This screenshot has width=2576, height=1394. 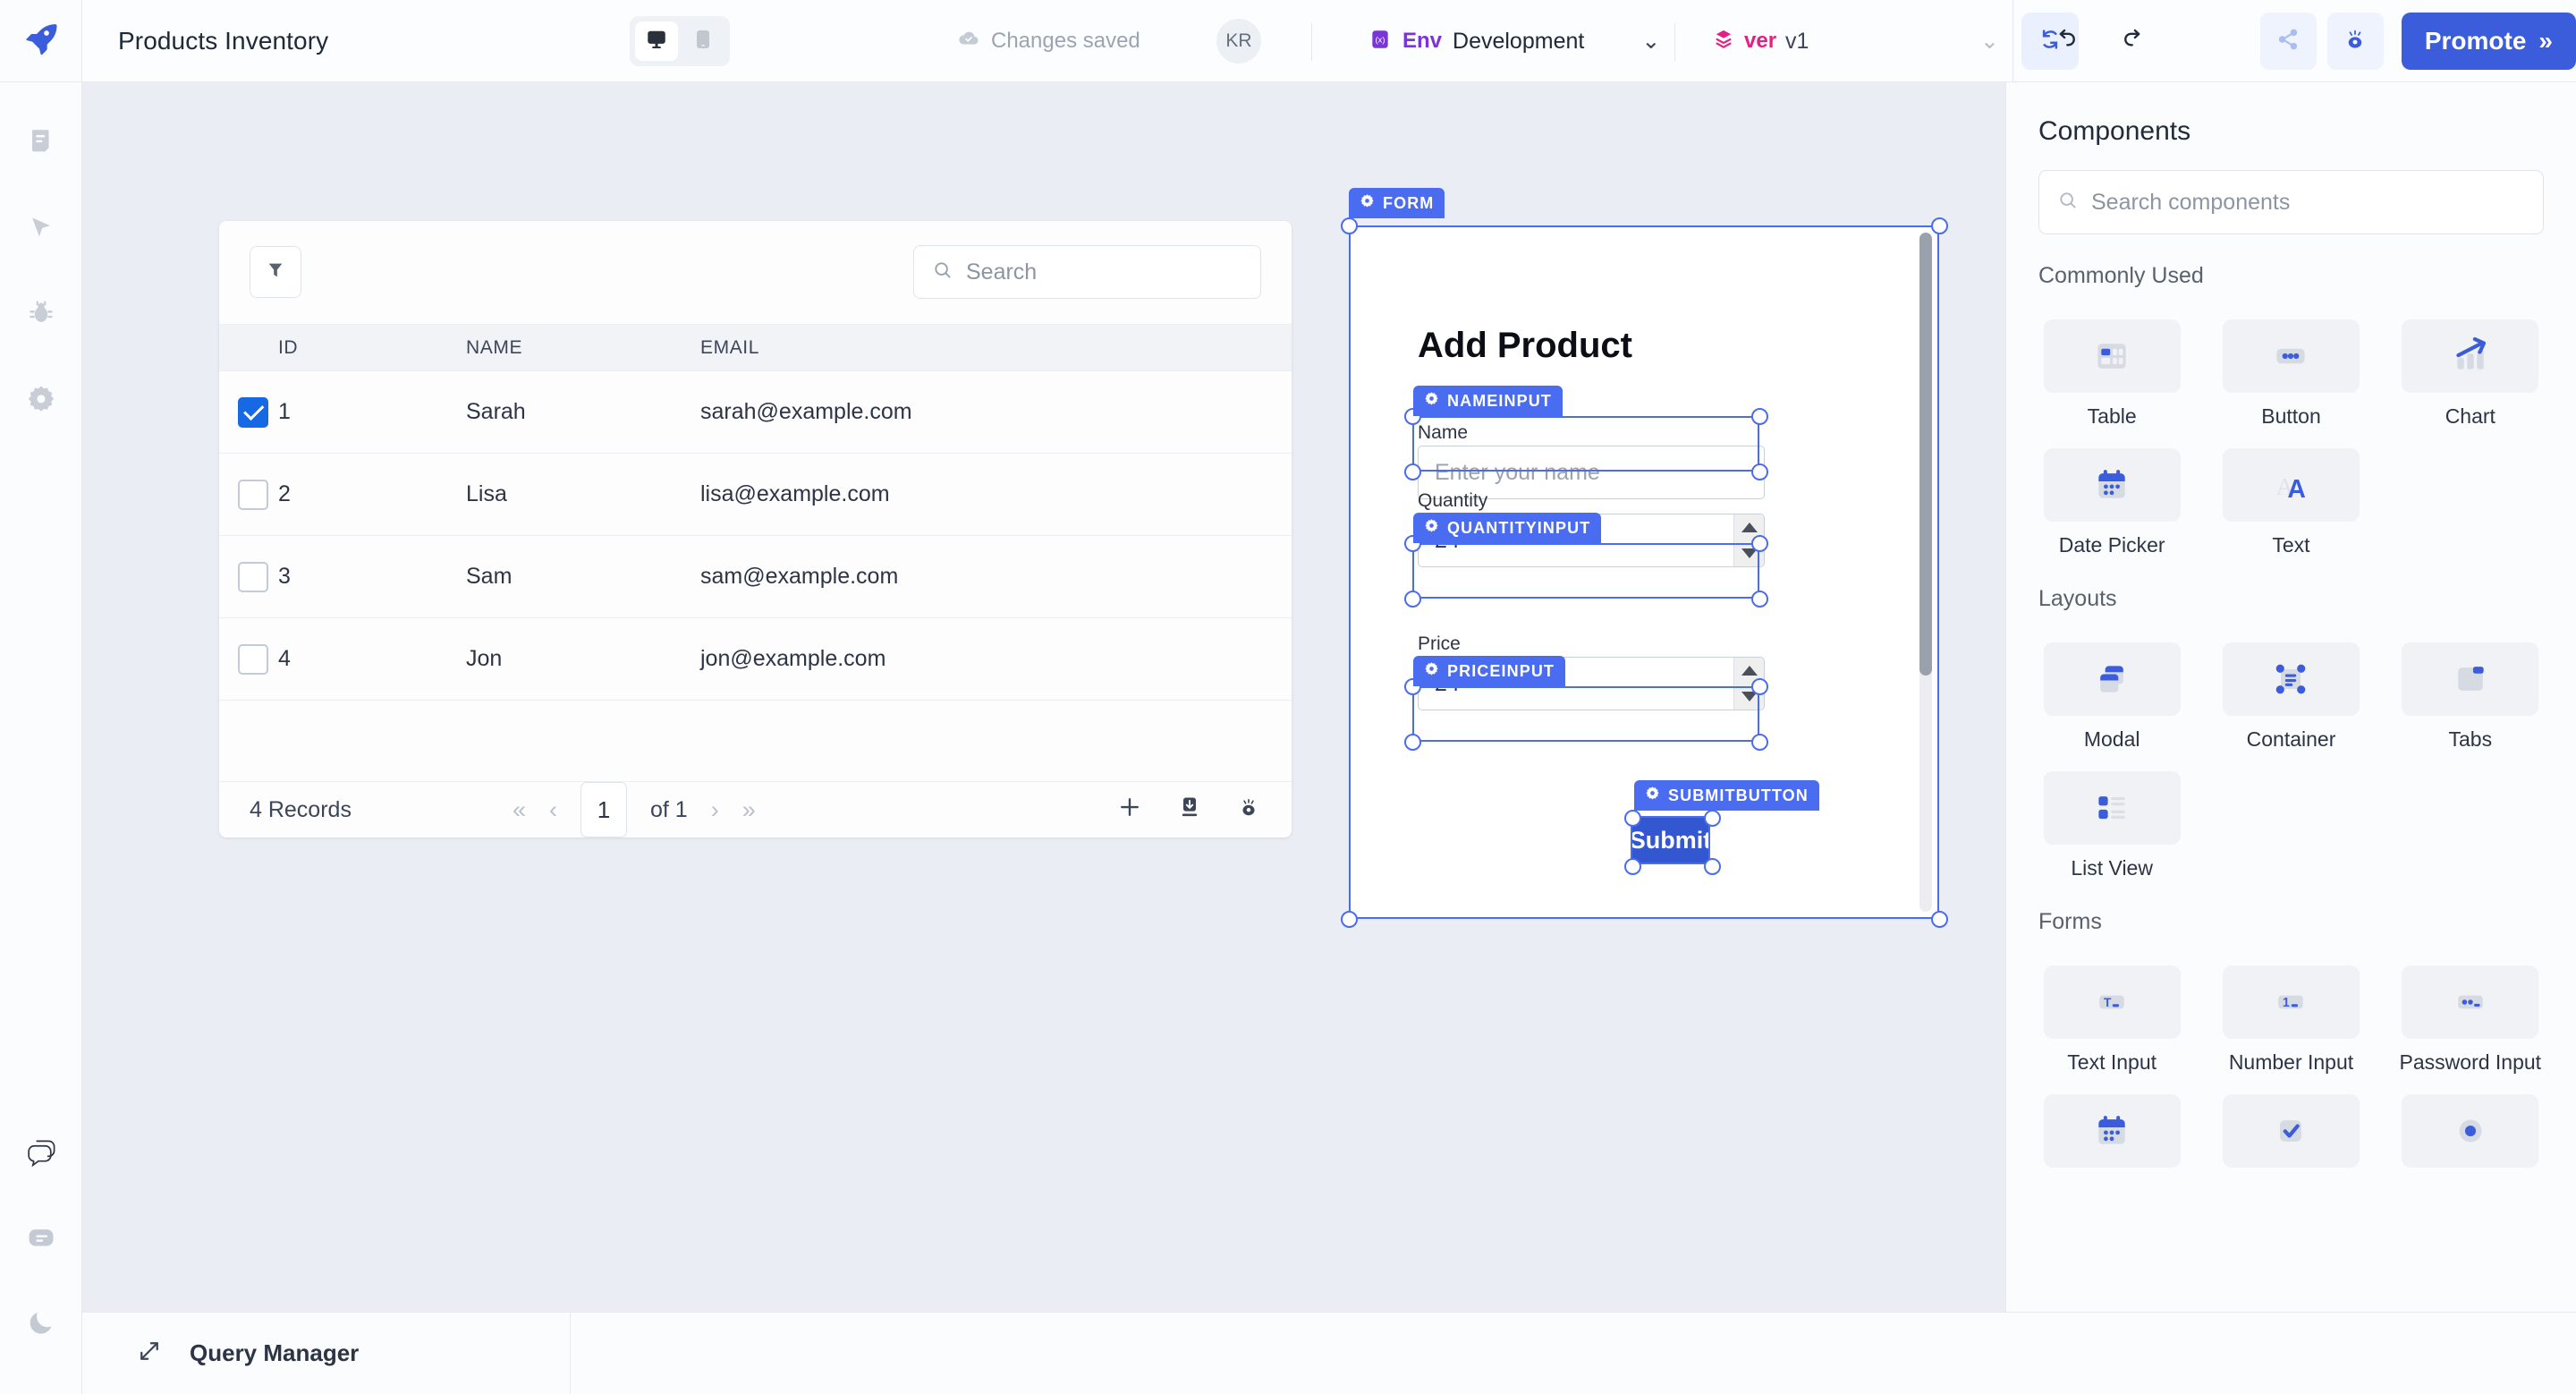 What do you see at coordinates (275, 272) in the screenshot?
I see `filter-button` at bounding box center [275, 272].